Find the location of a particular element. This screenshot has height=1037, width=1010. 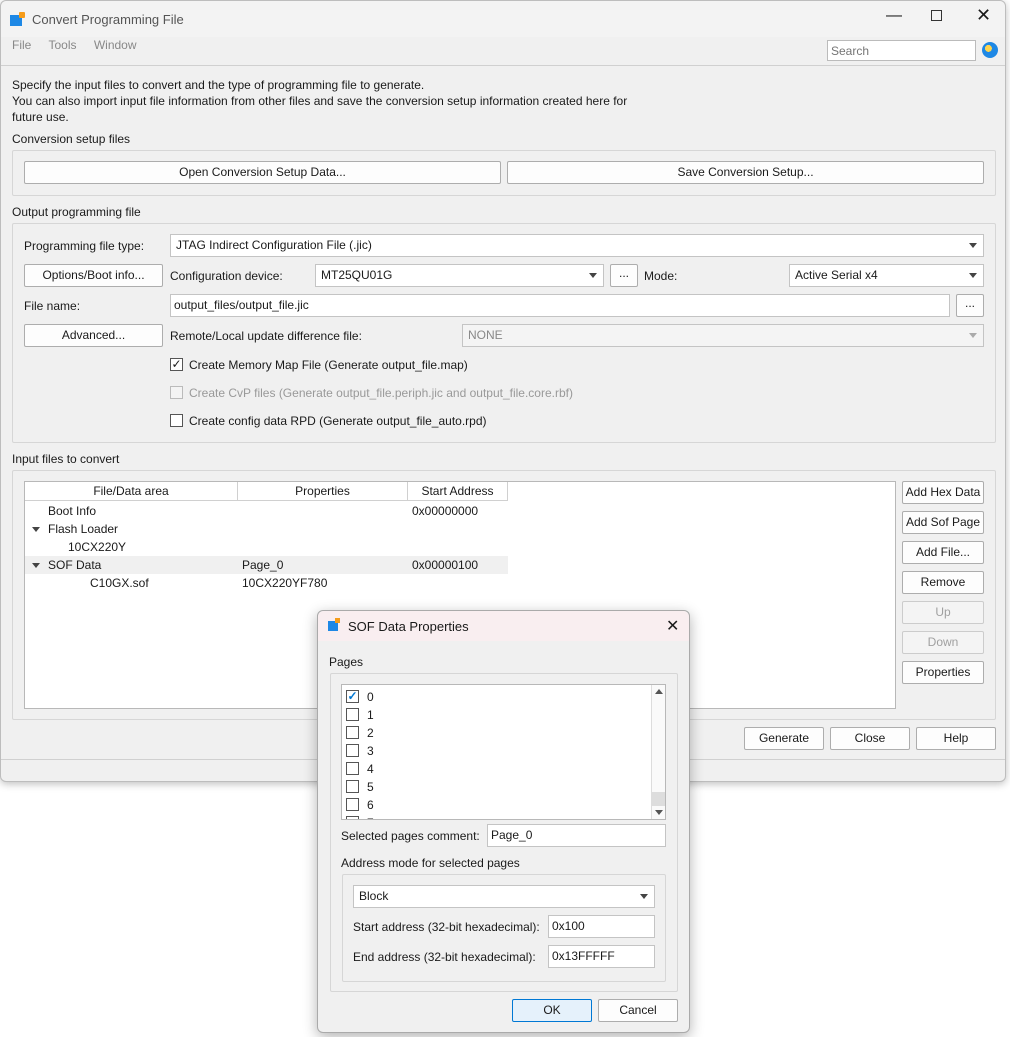

globe-icon is located at coordinates (990, 50).